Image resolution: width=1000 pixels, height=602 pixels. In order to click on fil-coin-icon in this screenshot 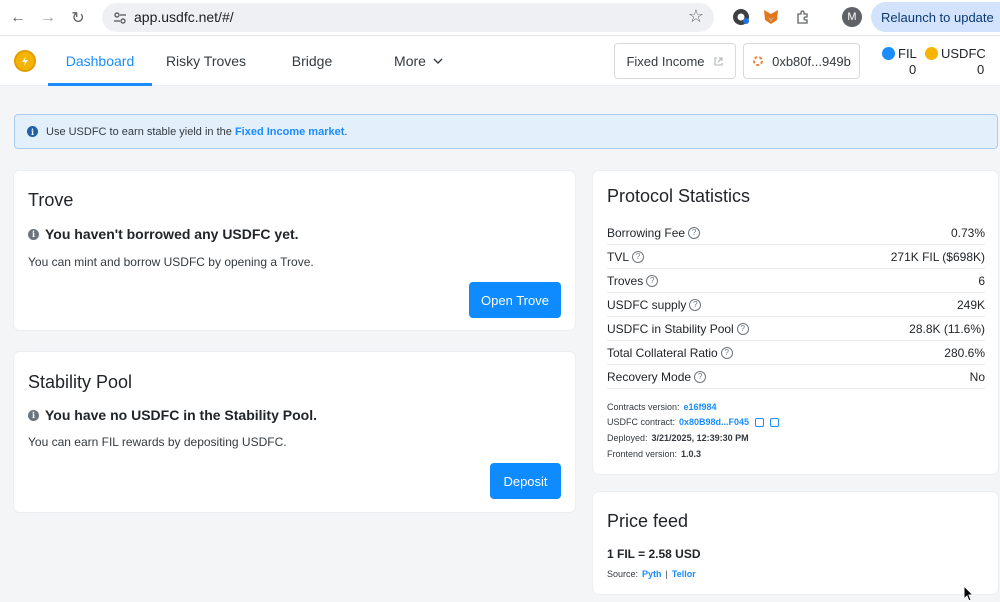, I will do `click(888, 53)`.